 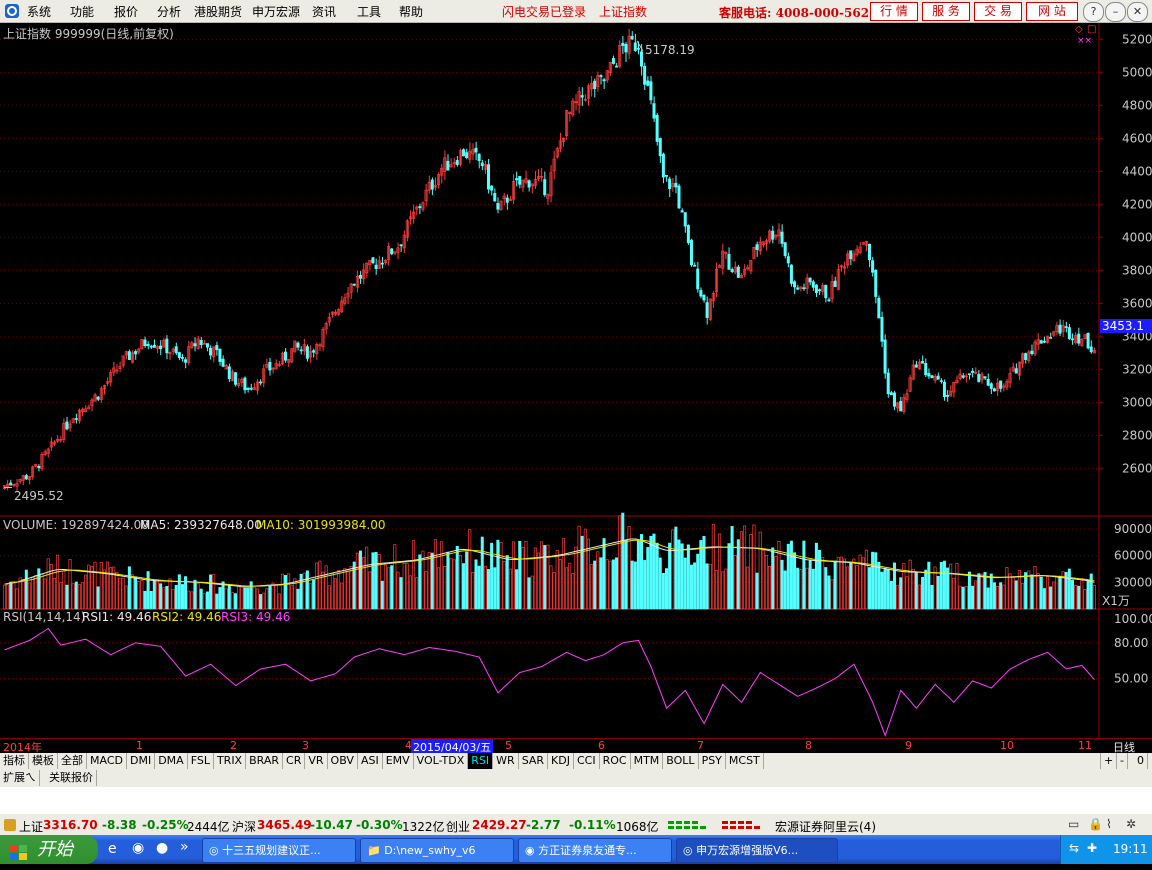 I want to click on tab-wr: WR, so click(x=506, y=761).